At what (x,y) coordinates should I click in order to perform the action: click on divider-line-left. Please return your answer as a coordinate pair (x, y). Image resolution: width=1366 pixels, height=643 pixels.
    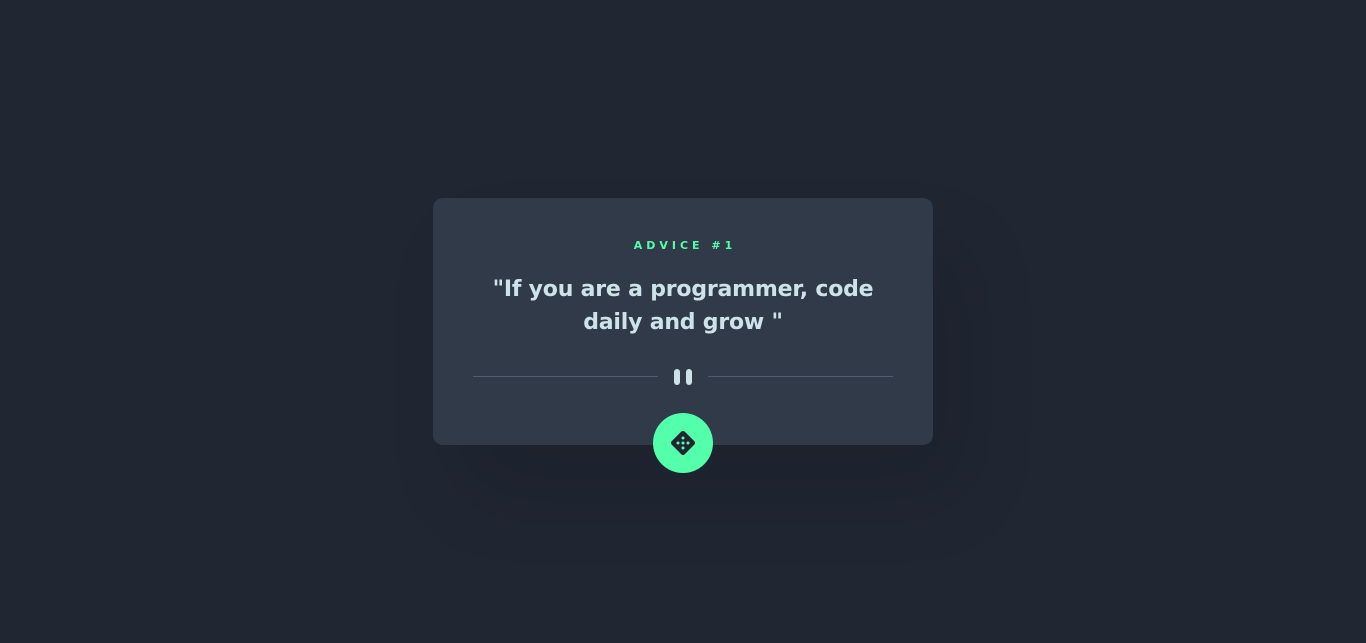
    Looking at the image, I should click on (565, 376).